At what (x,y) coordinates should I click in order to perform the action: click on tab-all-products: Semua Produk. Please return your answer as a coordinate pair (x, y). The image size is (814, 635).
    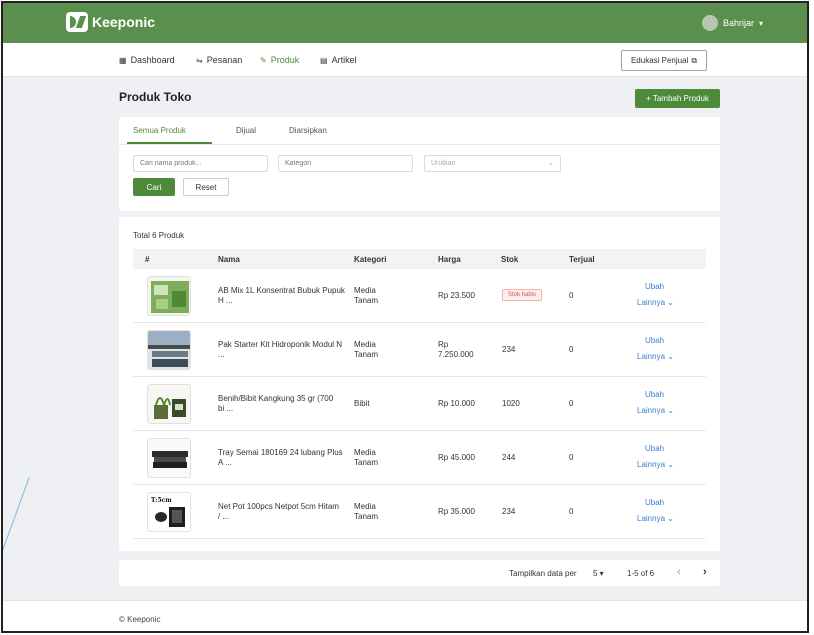
    Looking at the image, I should click on (159, 130).